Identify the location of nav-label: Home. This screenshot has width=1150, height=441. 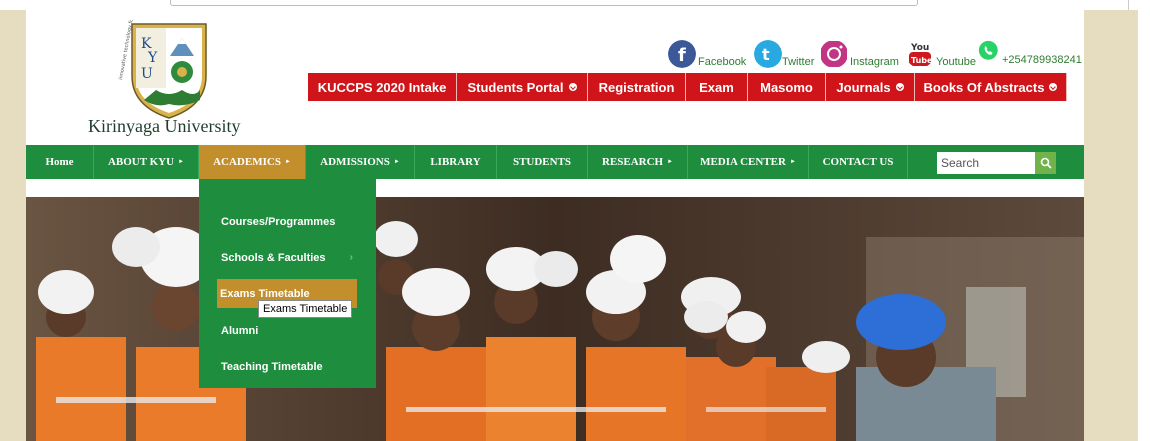
(59, 162).